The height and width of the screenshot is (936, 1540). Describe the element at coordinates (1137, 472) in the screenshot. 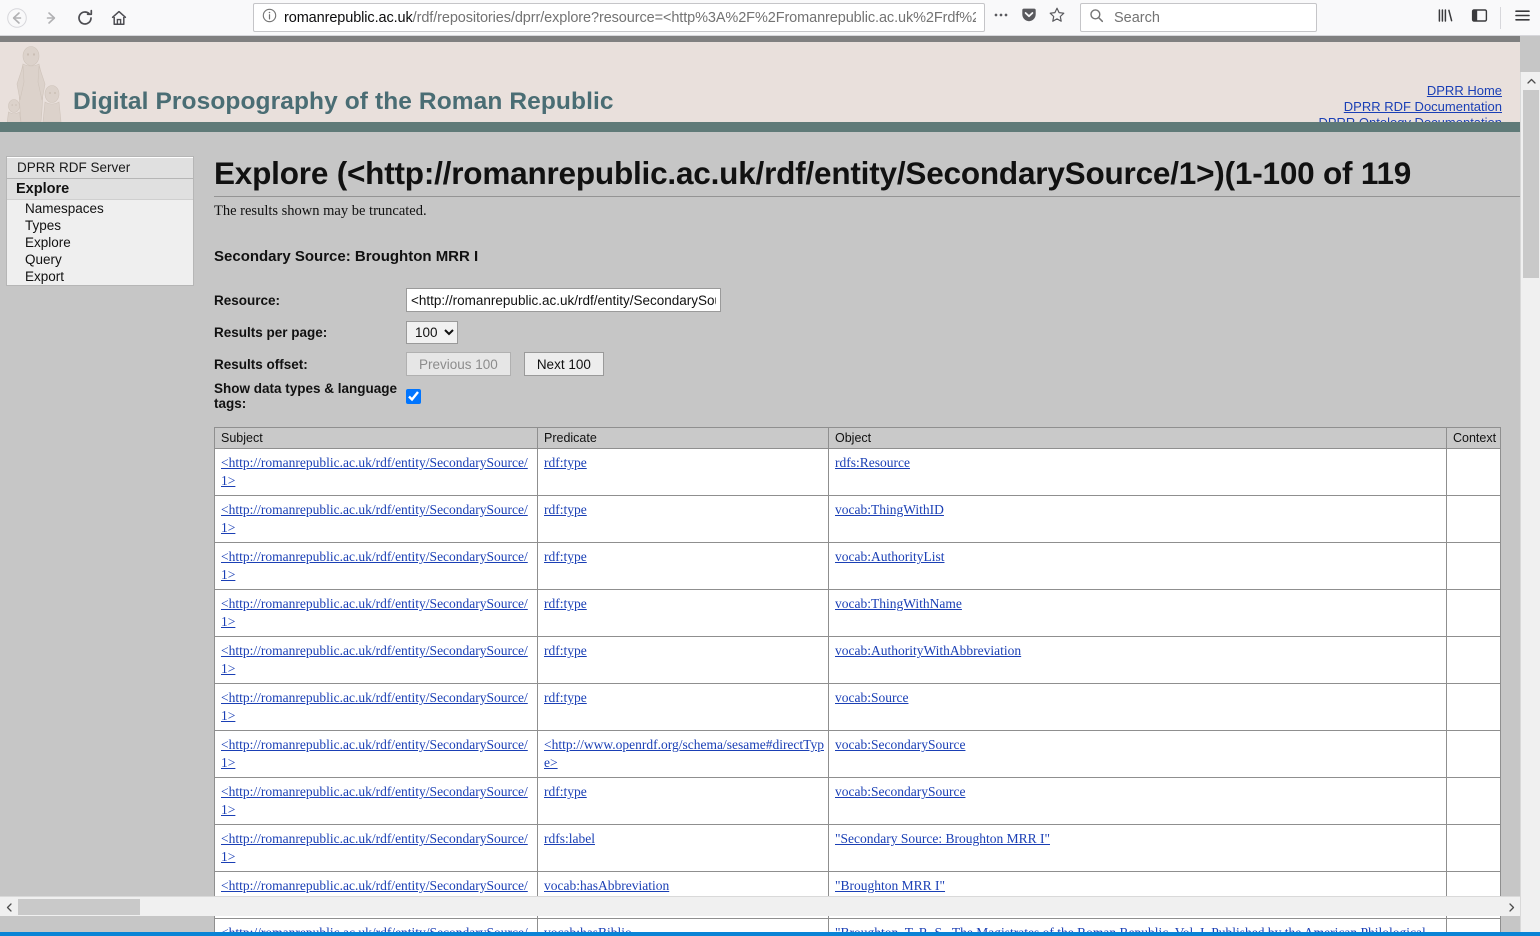

I see `cell-object: rdfs:Resource` at that location.